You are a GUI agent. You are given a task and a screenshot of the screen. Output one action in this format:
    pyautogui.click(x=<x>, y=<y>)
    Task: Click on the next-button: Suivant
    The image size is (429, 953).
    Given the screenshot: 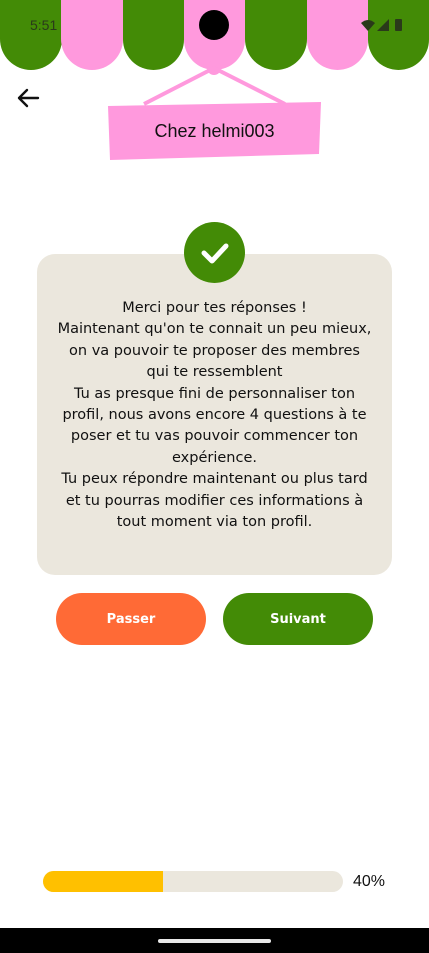 What is the action you would take?
    pyautogui.click(x=298, y=619)
    